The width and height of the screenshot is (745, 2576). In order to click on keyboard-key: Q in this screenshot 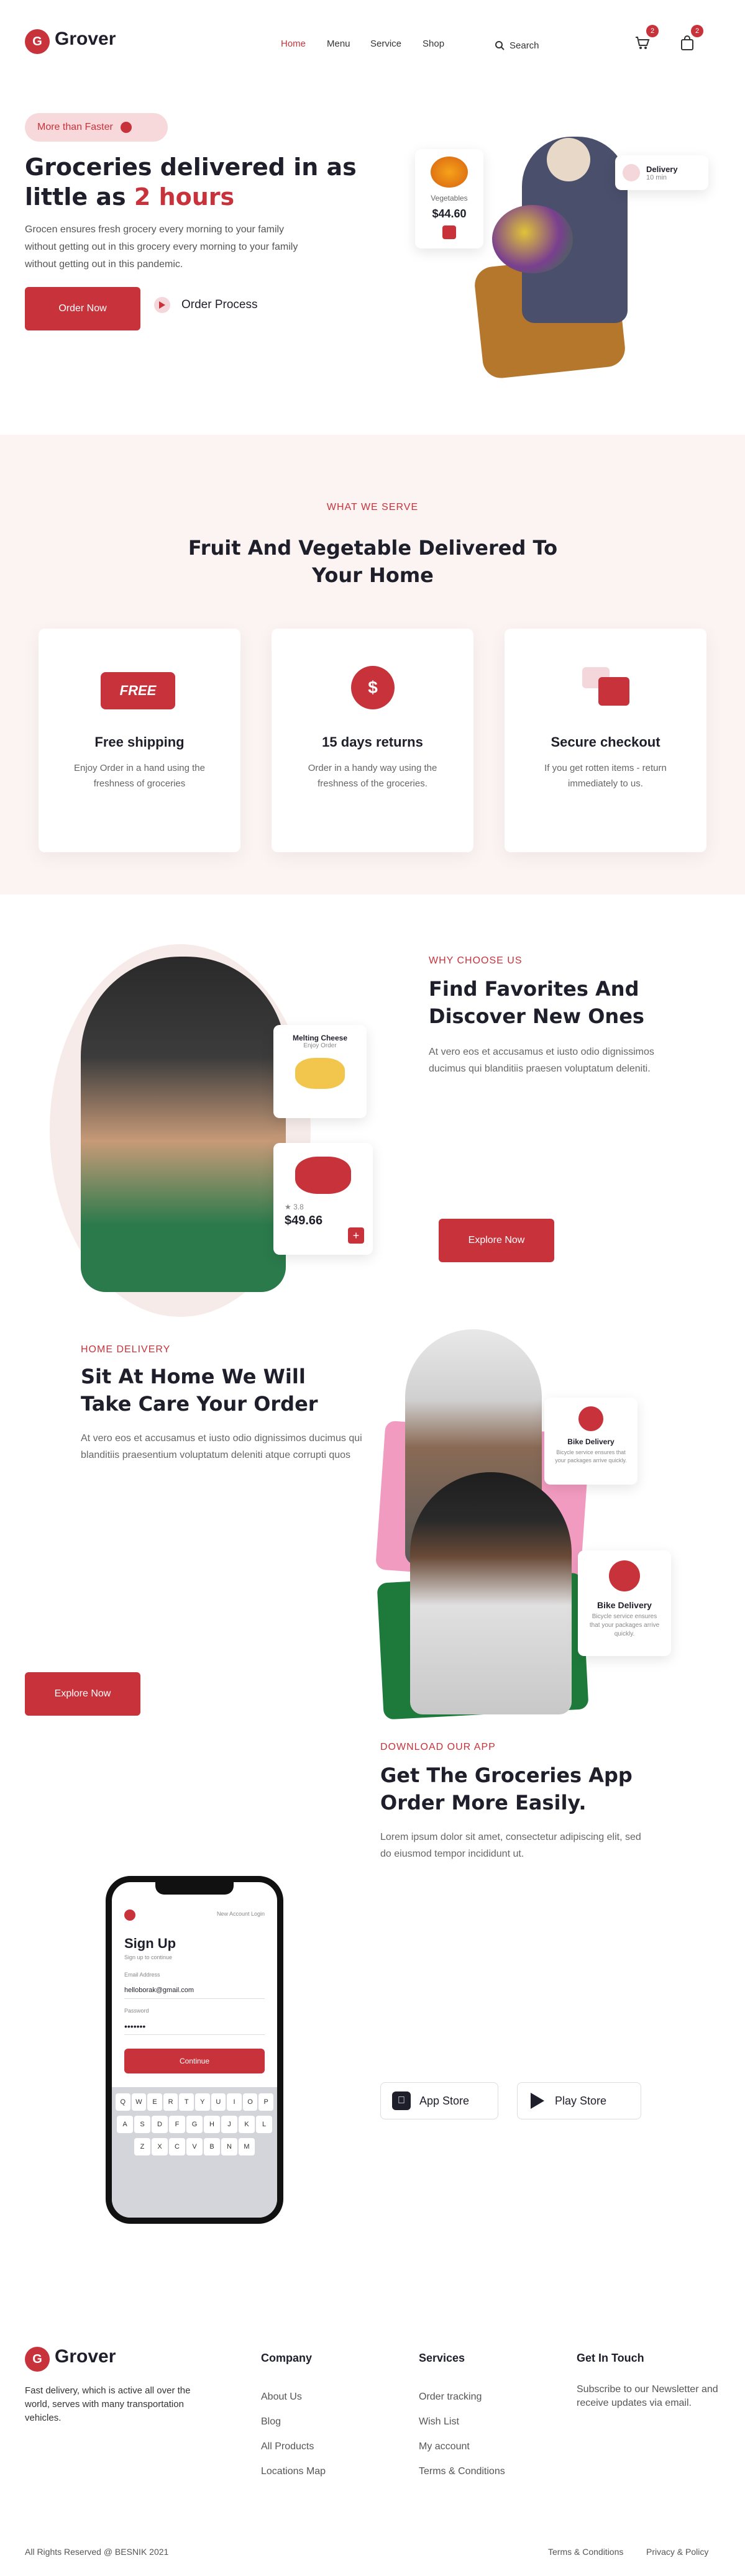, I will do `click(123, 2102)`.